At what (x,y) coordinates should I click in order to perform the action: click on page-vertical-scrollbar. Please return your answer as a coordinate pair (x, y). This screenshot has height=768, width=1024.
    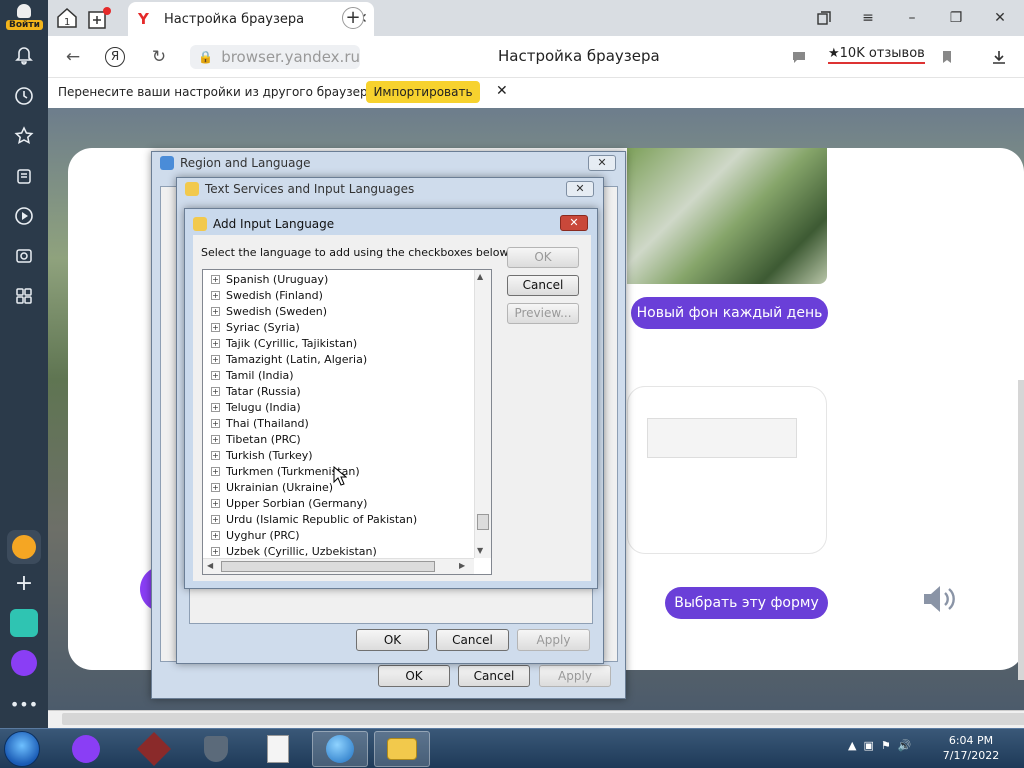
    Looking at the image, I should click on (1021, 530).